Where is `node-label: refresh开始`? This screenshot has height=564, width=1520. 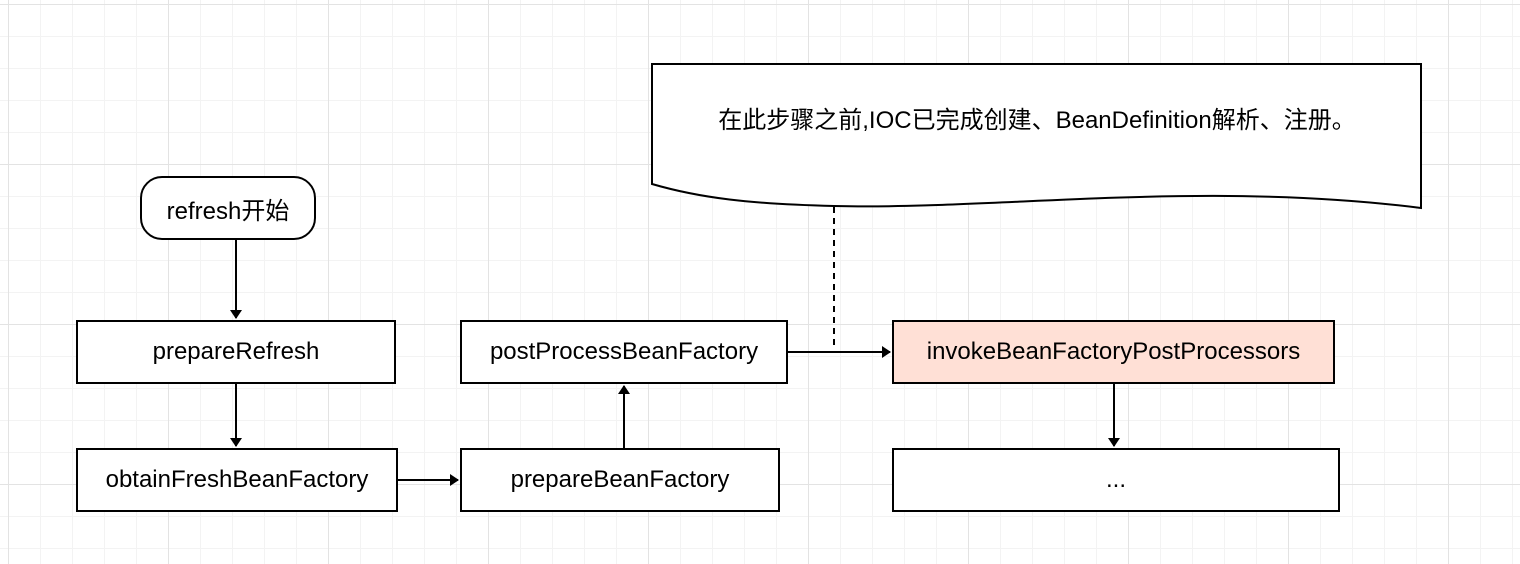
node-label: refresh开始 is located at coordinates (228, 211).